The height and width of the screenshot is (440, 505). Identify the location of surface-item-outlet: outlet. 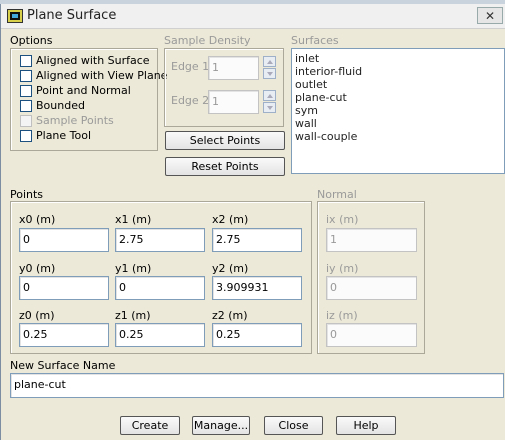
(398, 84).